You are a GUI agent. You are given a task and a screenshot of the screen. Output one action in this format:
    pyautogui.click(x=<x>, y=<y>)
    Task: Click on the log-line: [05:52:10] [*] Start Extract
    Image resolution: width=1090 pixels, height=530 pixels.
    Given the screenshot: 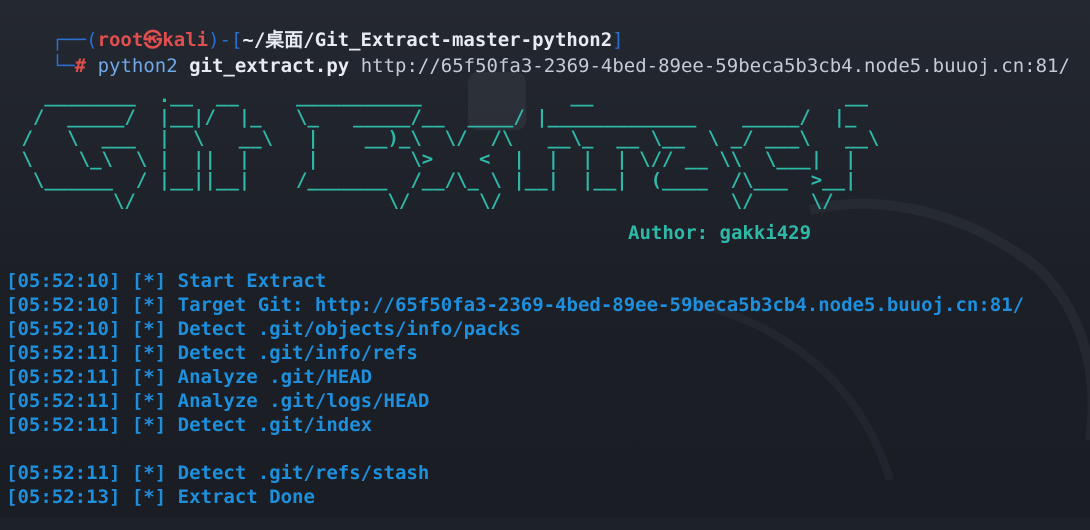 What is the action you would take?
    pyautogui.click(x=166, y=281)
    